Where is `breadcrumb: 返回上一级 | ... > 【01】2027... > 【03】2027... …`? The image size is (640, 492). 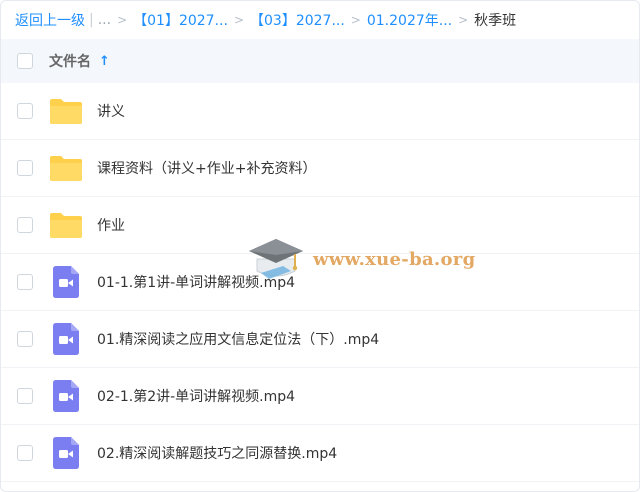 breadcrumb: 返回上一级 | ... > 【01】2027... > 【03】2027... … is located at coordinates (320, 20).